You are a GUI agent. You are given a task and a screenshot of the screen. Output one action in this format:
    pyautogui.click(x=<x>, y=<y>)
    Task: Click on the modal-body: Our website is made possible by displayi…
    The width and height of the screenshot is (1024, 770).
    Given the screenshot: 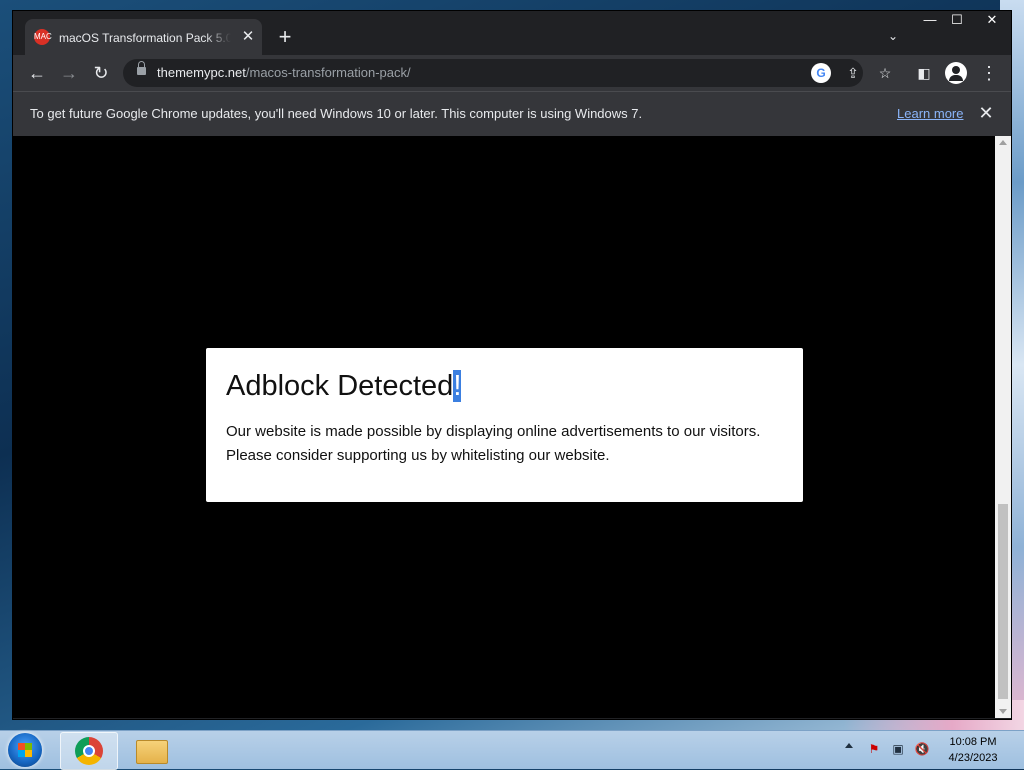 What is the action you would take?
    pyautogui.click(x=493, y=443)
    